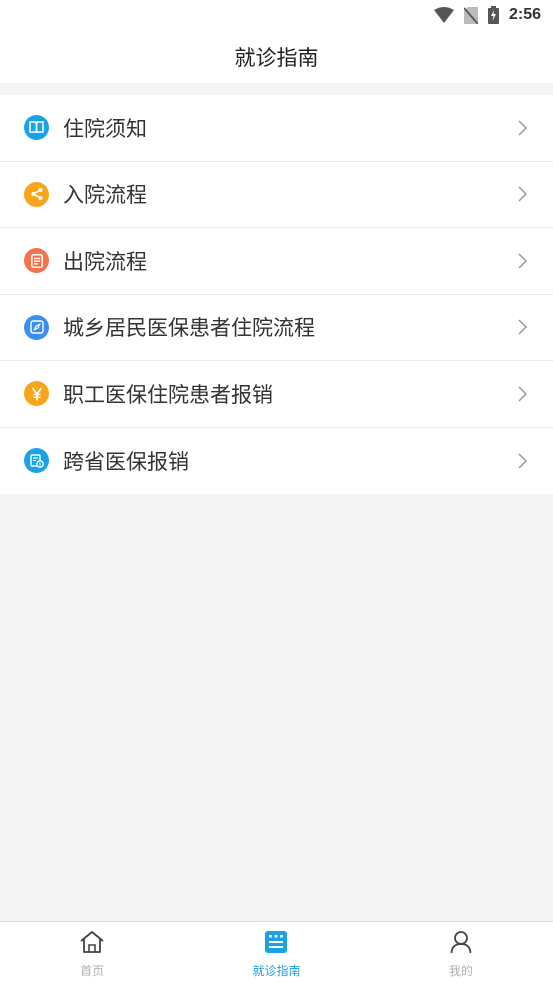 This screenshot has width=553, height=983. Describe the element at coordinates (105, 128) in the screenshot. I see `list-item-label: 住院须知` at that location.